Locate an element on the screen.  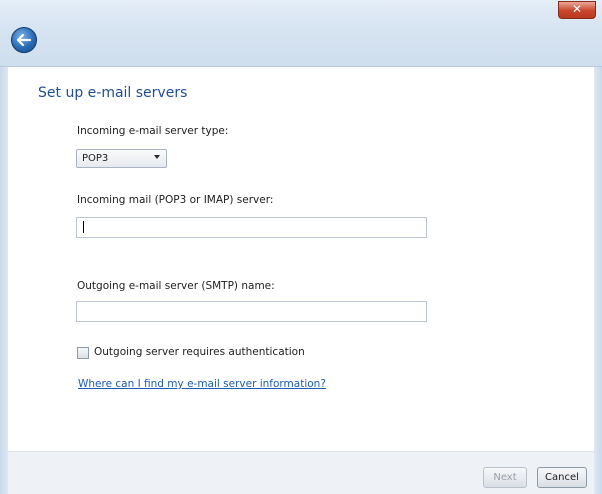
back-arrow-icon is located at coordinates (24, 40).